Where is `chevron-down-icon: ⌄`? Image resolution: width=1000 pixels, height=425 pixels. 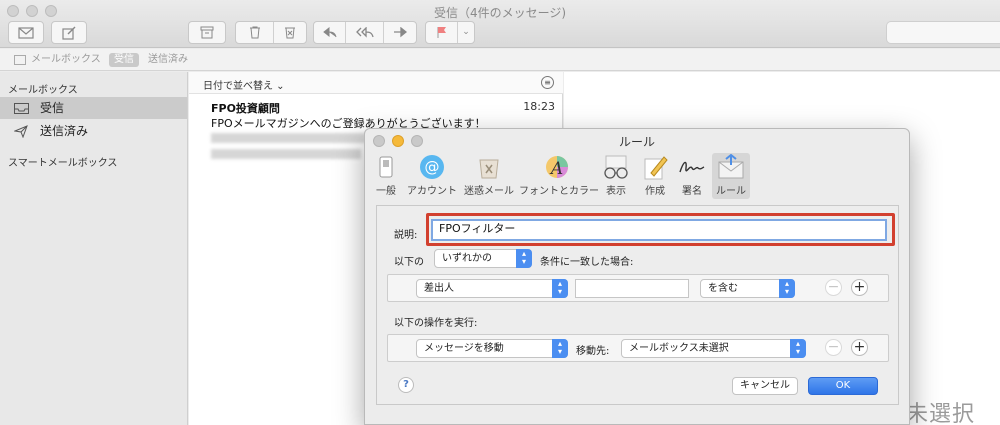 chevron-down-icon: ⌄ is located at coordinates (466, 32).